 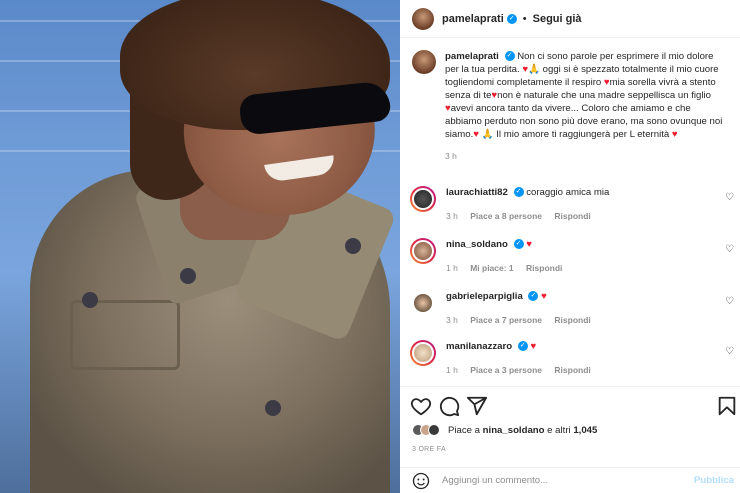 What do you see at coordinates (429, 449) in the screenshot?
I see `post-date: 3 ORE FA` at bounding box center [429, 449].